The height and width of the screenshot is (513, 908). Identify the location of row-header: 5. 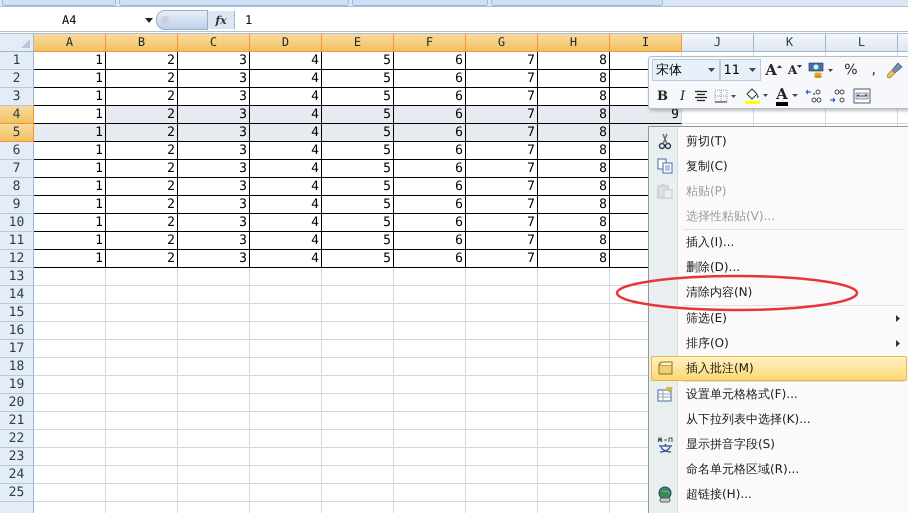
(17, 133).